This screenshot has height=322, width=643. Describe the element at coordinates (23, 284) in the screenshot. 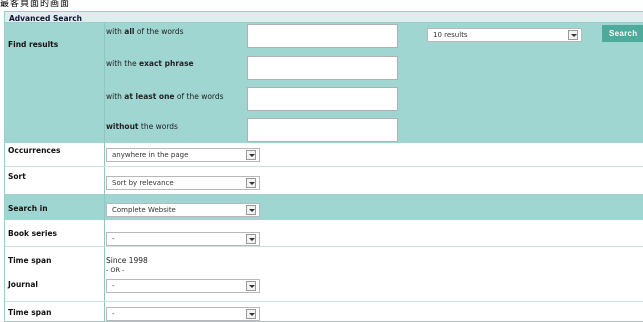

I see `journal-label: Journal` at that location.